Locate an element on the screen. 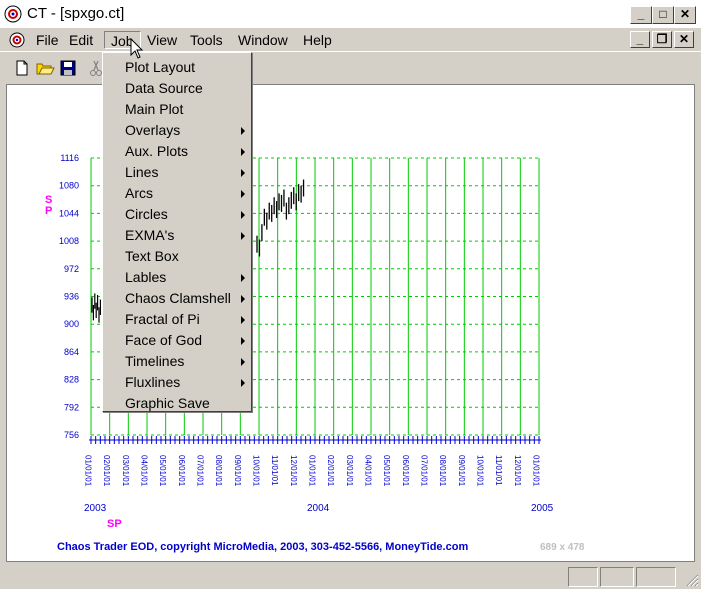  job-menu-item: Timelines is located at coordinates (187, 361).